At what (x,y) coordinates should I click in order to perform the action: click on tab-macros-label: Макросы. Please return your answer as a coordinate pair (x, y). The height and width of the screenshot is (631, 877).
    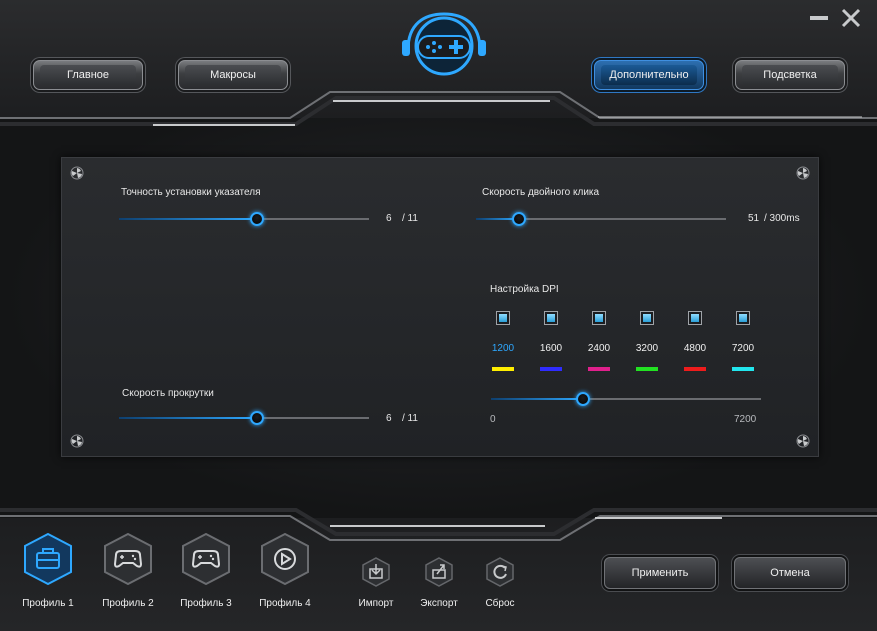
    Looking at the image, I should click on (233, 75).